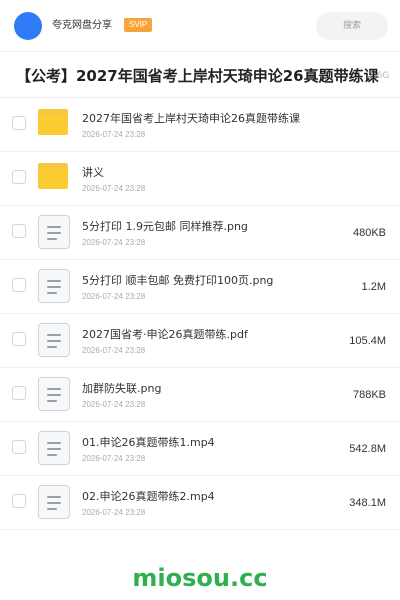 The image size is (400, 600). I want to click on page-title: 【公考】2027年国省考上岸村天琦申论26真题带练课, so click(197, 76).